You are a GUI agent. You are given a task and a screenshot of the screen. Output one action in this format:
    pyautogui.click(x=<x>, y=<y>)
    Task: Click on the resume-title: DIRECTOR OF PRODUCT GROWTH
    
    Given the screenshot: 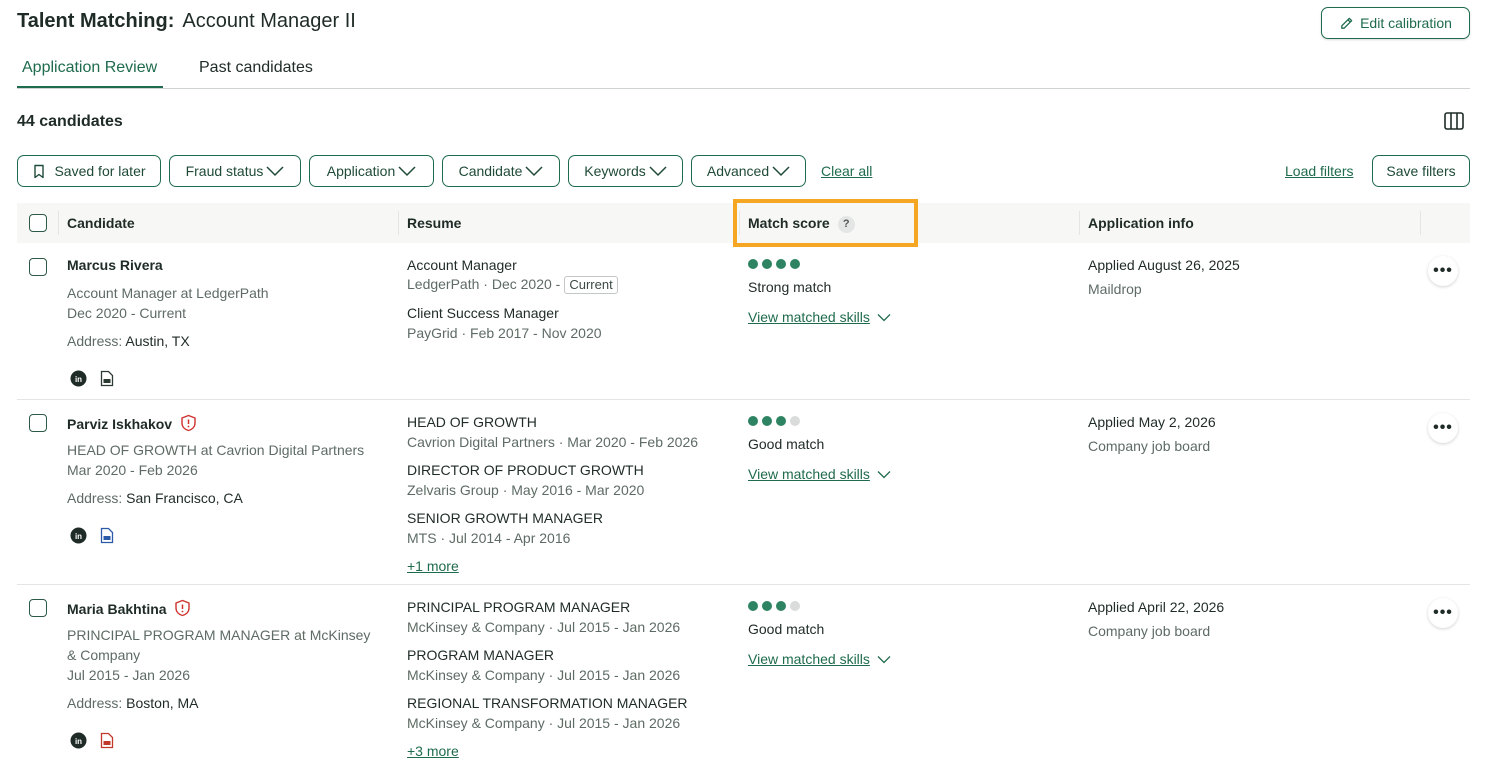 What is the action you would take?
    pyautogui.click(x=525, y=470)
    